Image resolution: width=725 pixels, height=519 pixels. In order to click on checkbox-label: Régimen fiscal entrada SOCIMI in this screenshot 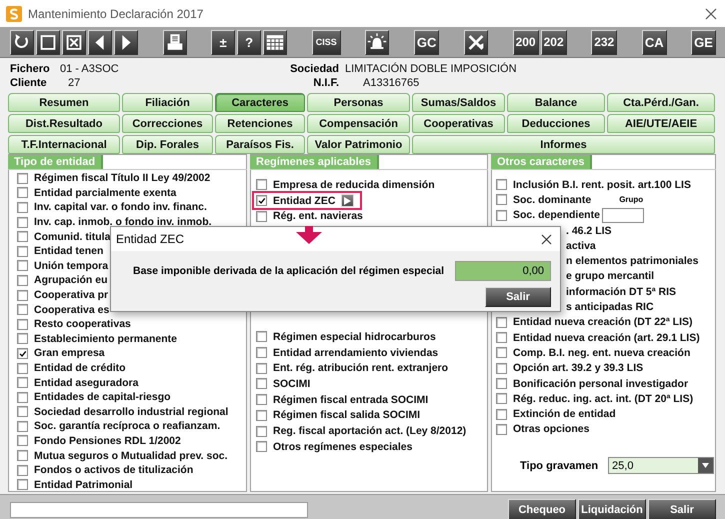, I will do `click(350, 400)`.